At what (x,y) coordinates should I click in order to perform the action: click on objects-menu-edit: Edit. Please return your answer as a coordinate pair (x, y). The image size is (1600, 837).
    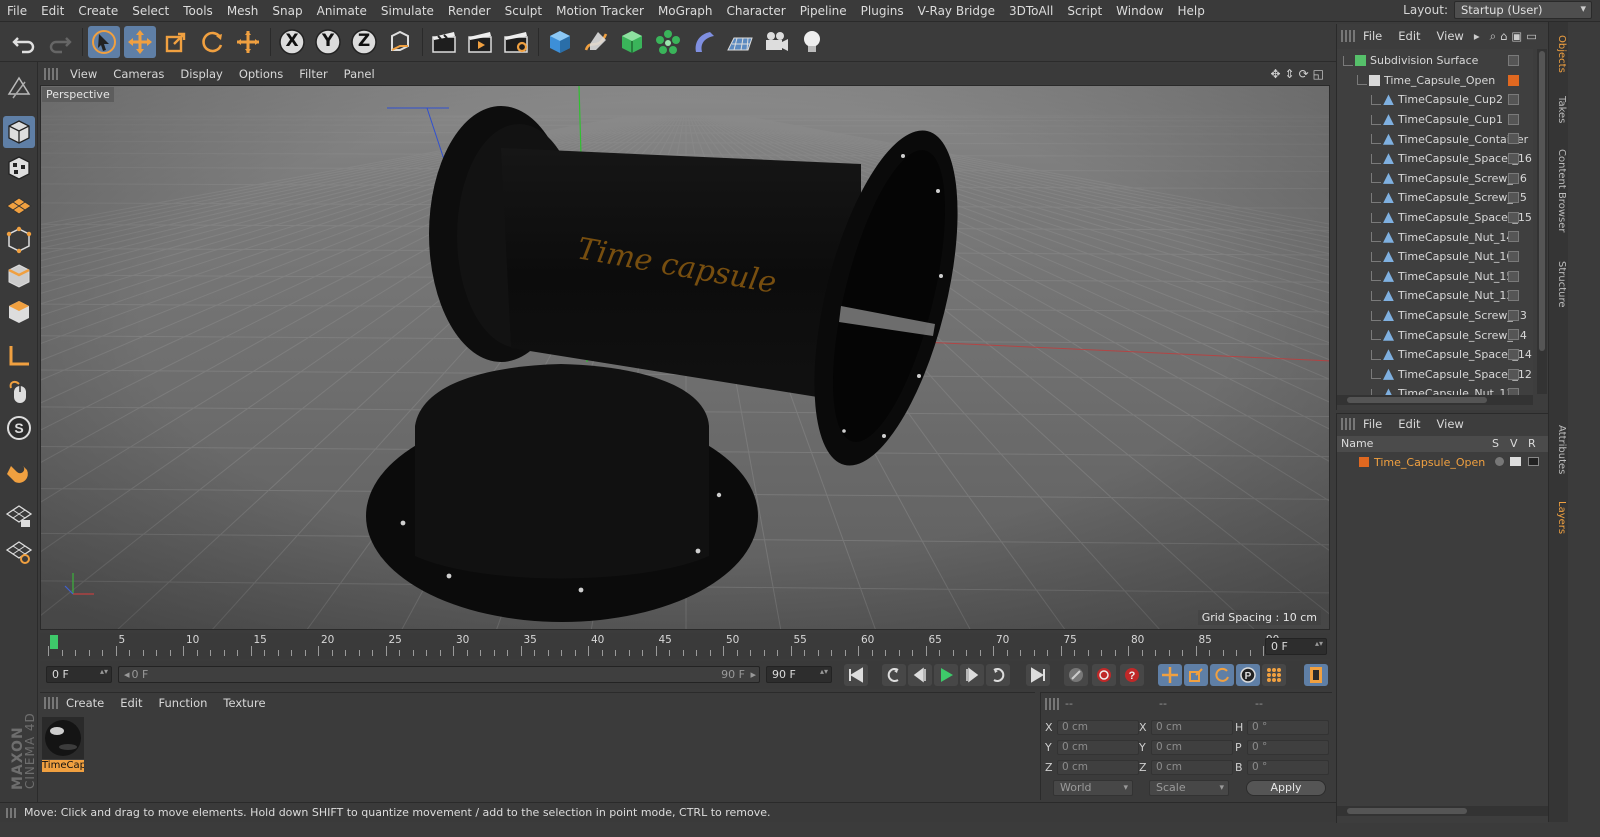
    Looking at the image, I should click on (1409, 36).